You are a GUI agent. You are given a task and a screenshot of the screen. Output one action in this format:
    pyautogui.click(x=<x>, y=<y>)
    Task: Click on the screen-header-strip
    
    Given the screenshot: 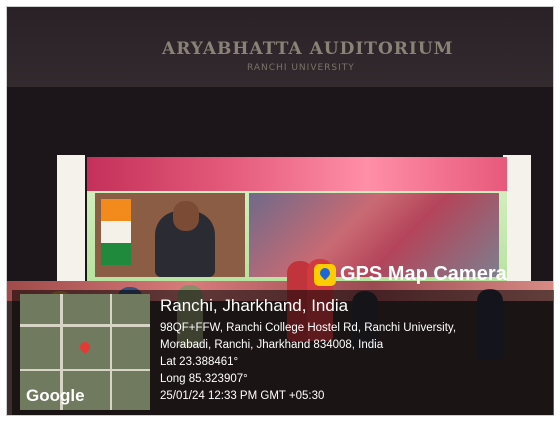 What is the action you would take?
    pyautogui.click(x=297, y=174)
    